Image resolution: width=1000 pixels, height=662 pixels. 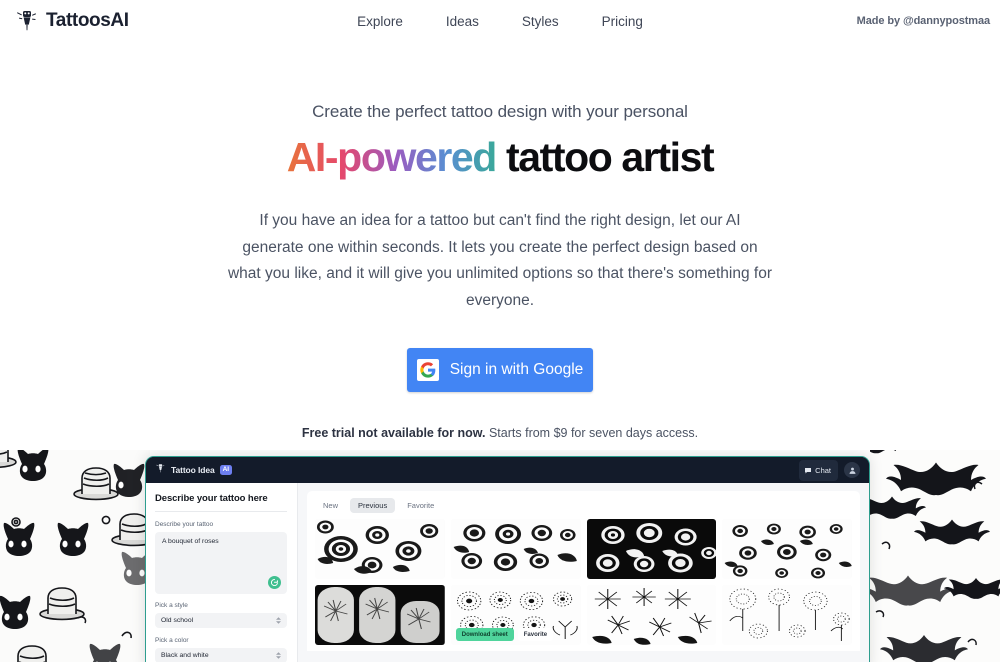 I want to click on sign-in-with-google-button: Sign in with Google, so click(x=500, y=369).